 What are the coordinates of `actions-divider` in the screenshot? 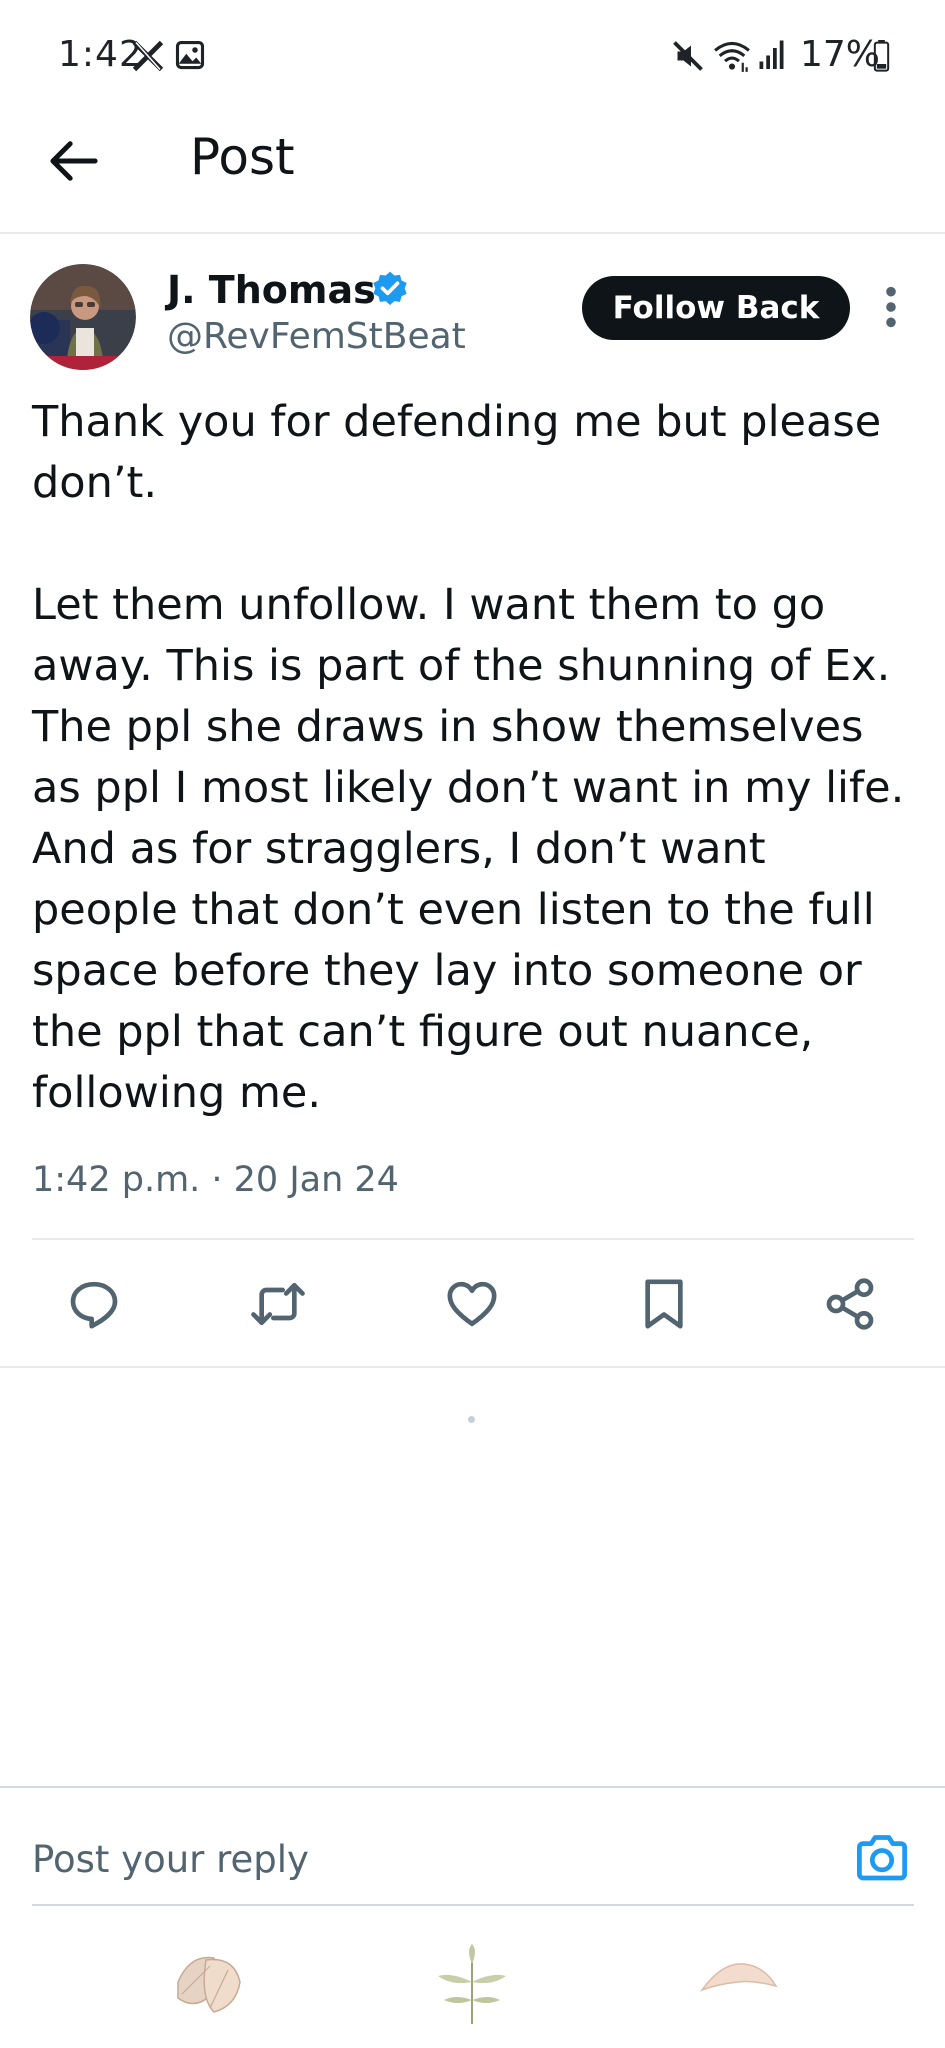 It's located at (472, 1367).